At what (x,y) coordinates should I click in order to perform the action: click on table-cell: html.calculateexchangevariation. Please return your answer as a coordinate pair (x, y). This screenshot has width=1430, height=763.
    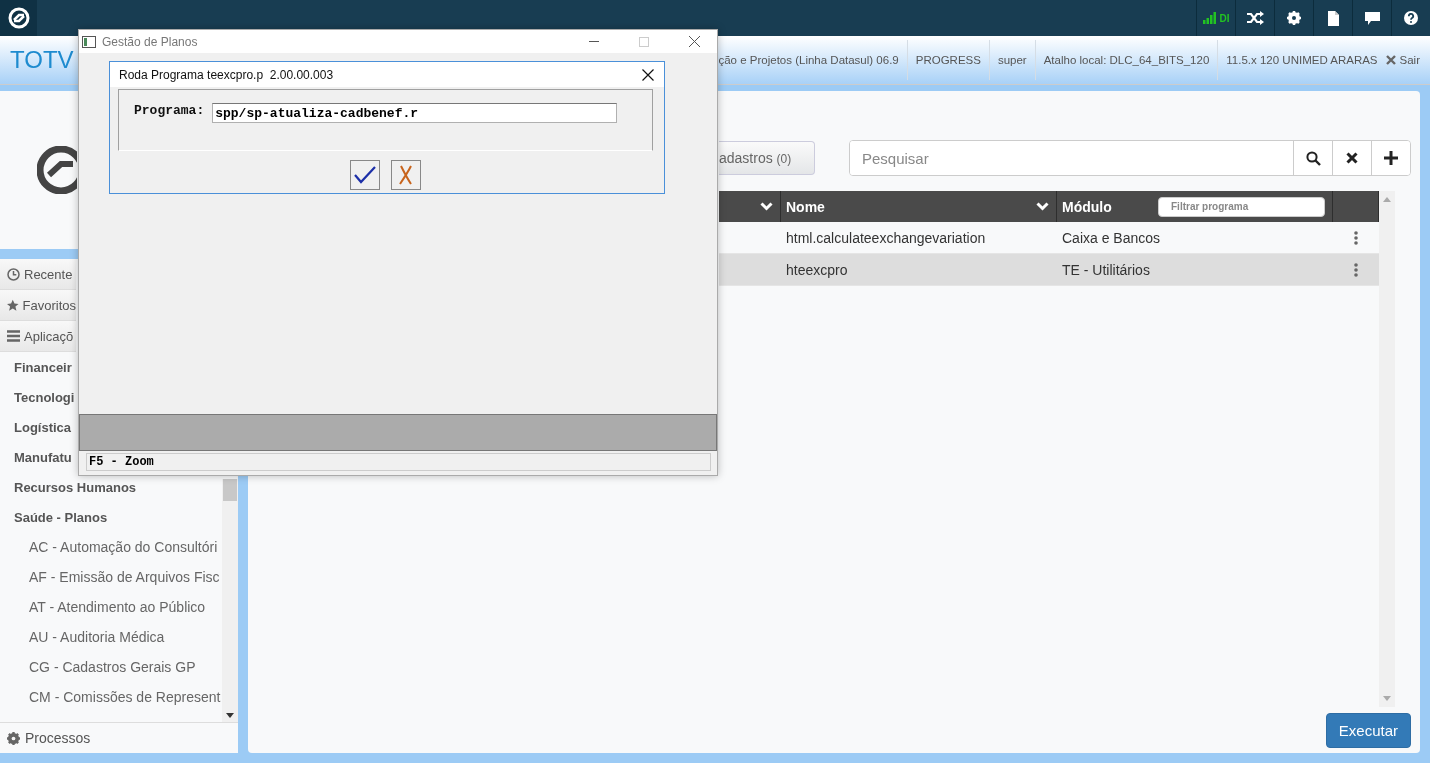
    Looking at the image, I should click on (886, 237).